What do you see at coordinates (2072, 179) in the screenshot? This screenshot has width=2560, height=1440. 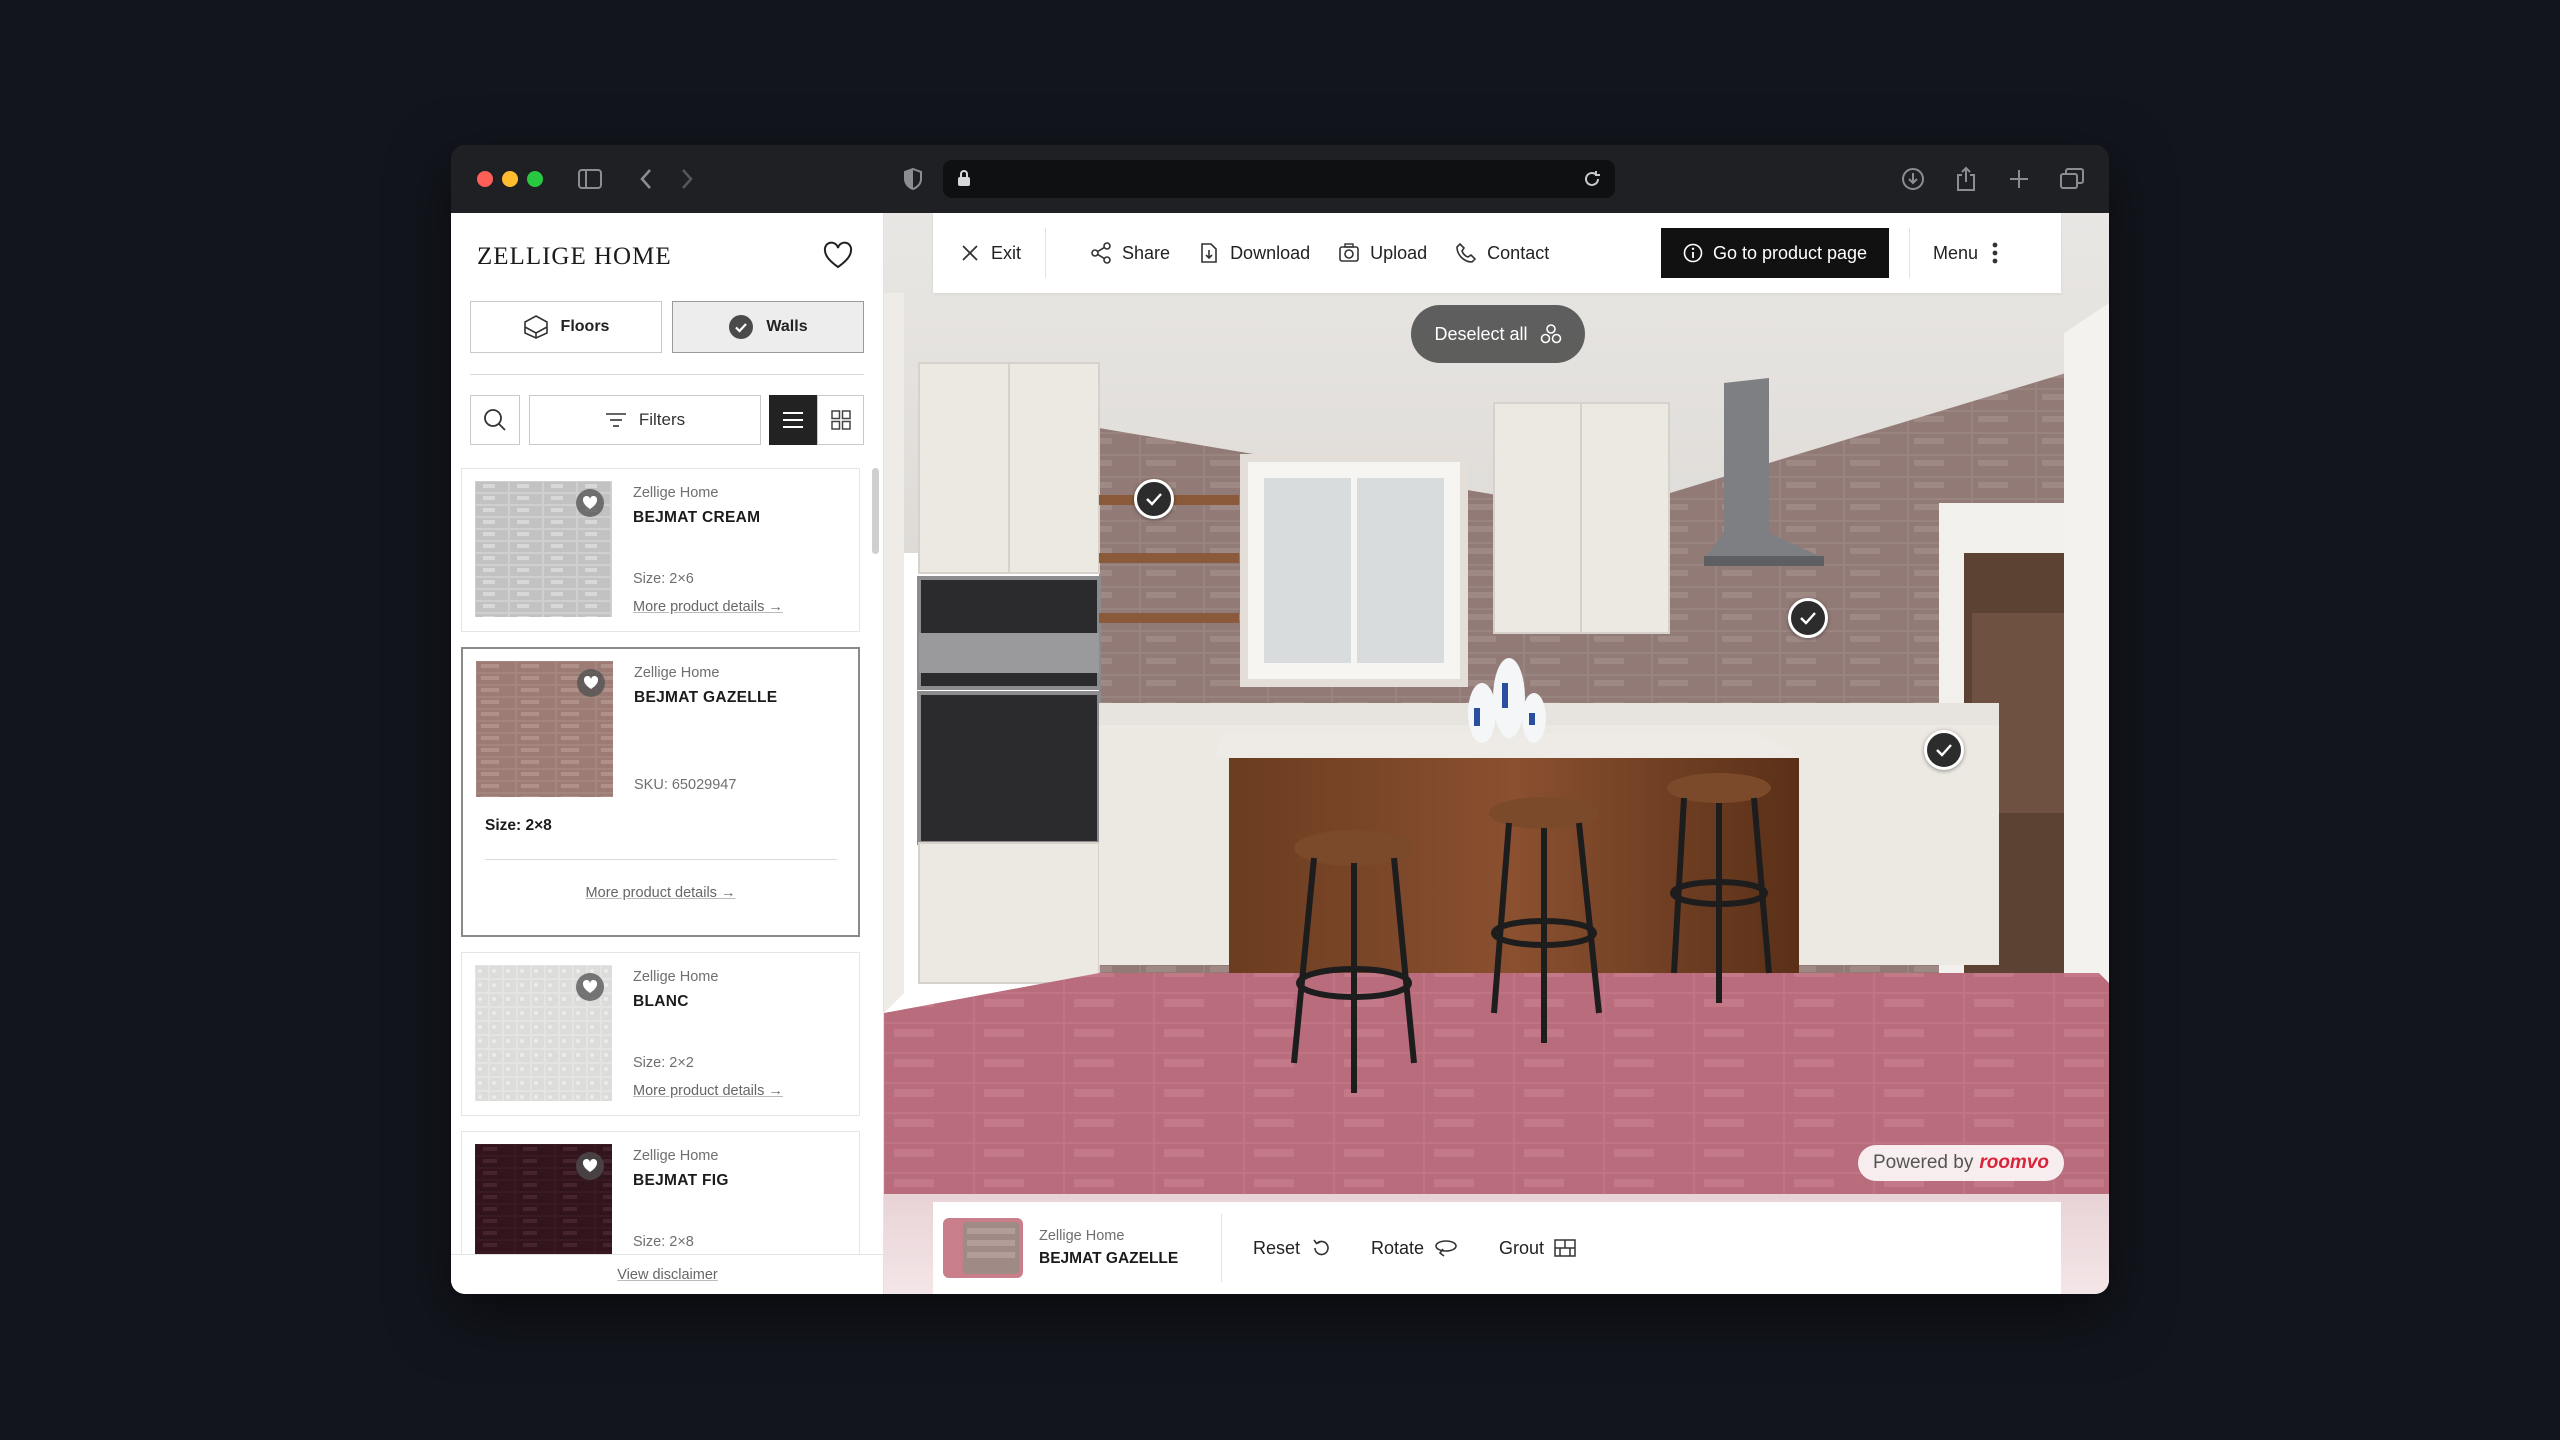 I see `tab-overview-icon` at bounding box center [2072, 179].